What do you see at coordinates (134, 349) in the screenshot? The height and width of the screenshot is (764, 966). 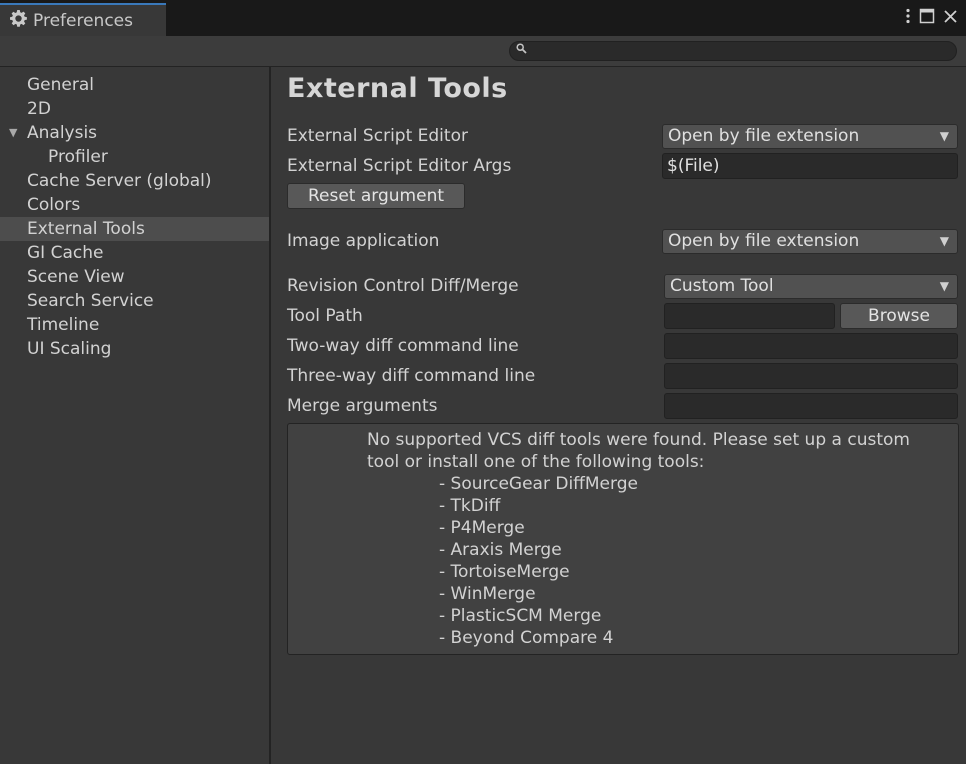 I see `sidebar-item-ui-scaling: UI Scaling` at bounding box center [134, 349].